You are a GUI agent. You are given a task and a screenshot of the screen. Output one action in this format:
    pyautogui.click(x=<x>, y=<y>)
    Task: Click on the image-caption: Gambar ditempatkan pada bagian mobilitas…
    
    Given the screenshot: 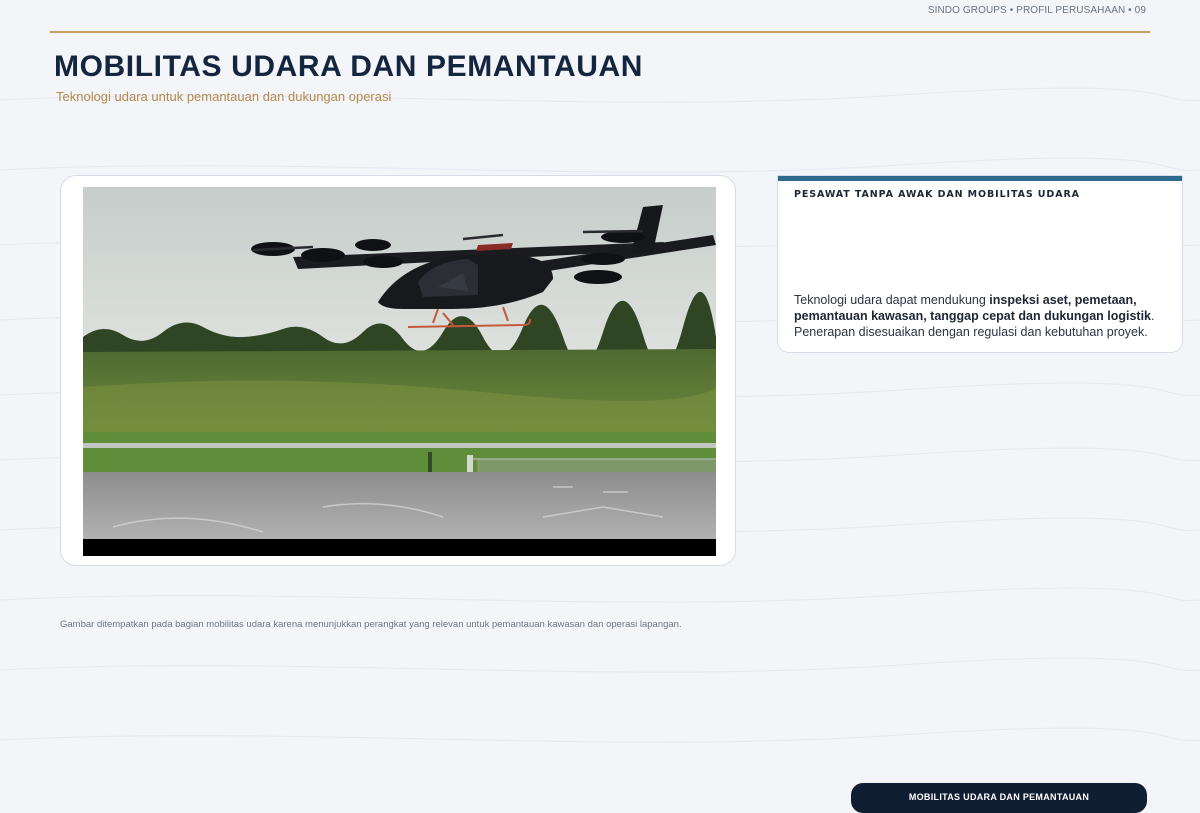 What is the action you would take?
    pyautogui.click(x=371, y=624)
    